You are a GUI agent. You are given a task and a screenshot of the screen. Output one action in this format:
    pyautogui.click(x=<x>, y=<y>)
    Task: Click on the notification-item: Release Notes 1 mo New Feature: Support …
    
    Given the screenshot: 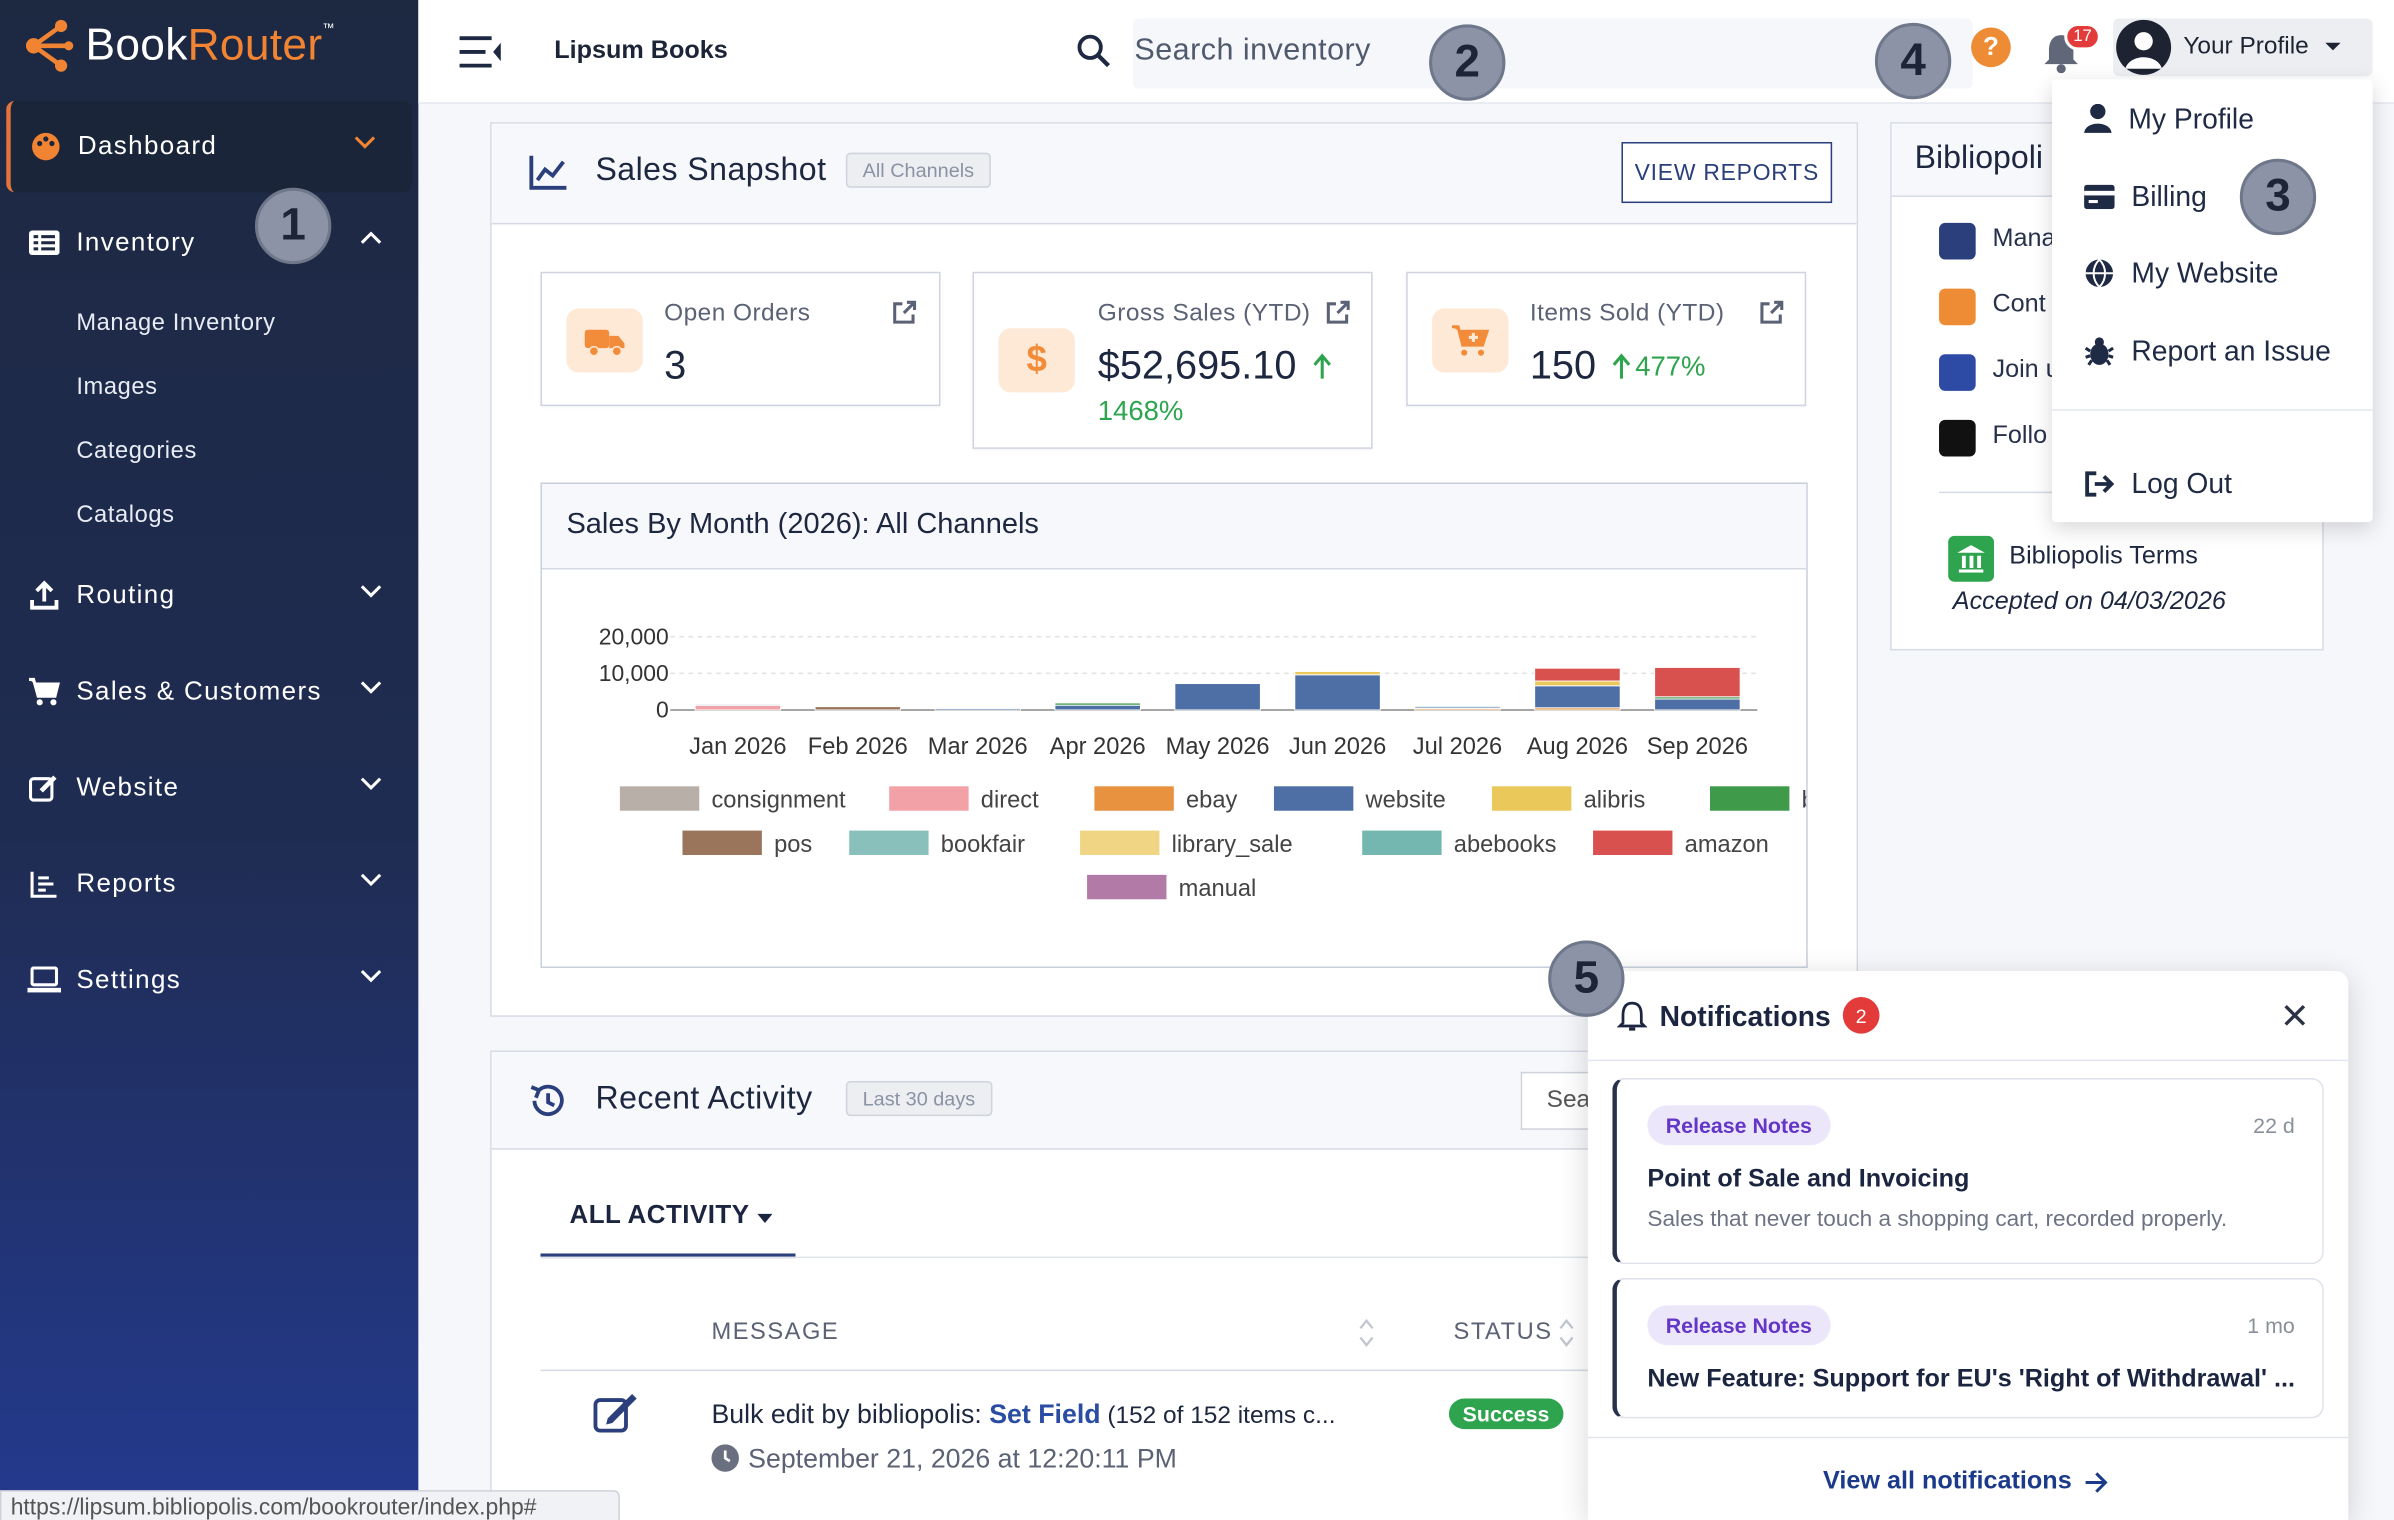 What is the action you would take?
    pyautogui.click(x=1968, y=1348)
    